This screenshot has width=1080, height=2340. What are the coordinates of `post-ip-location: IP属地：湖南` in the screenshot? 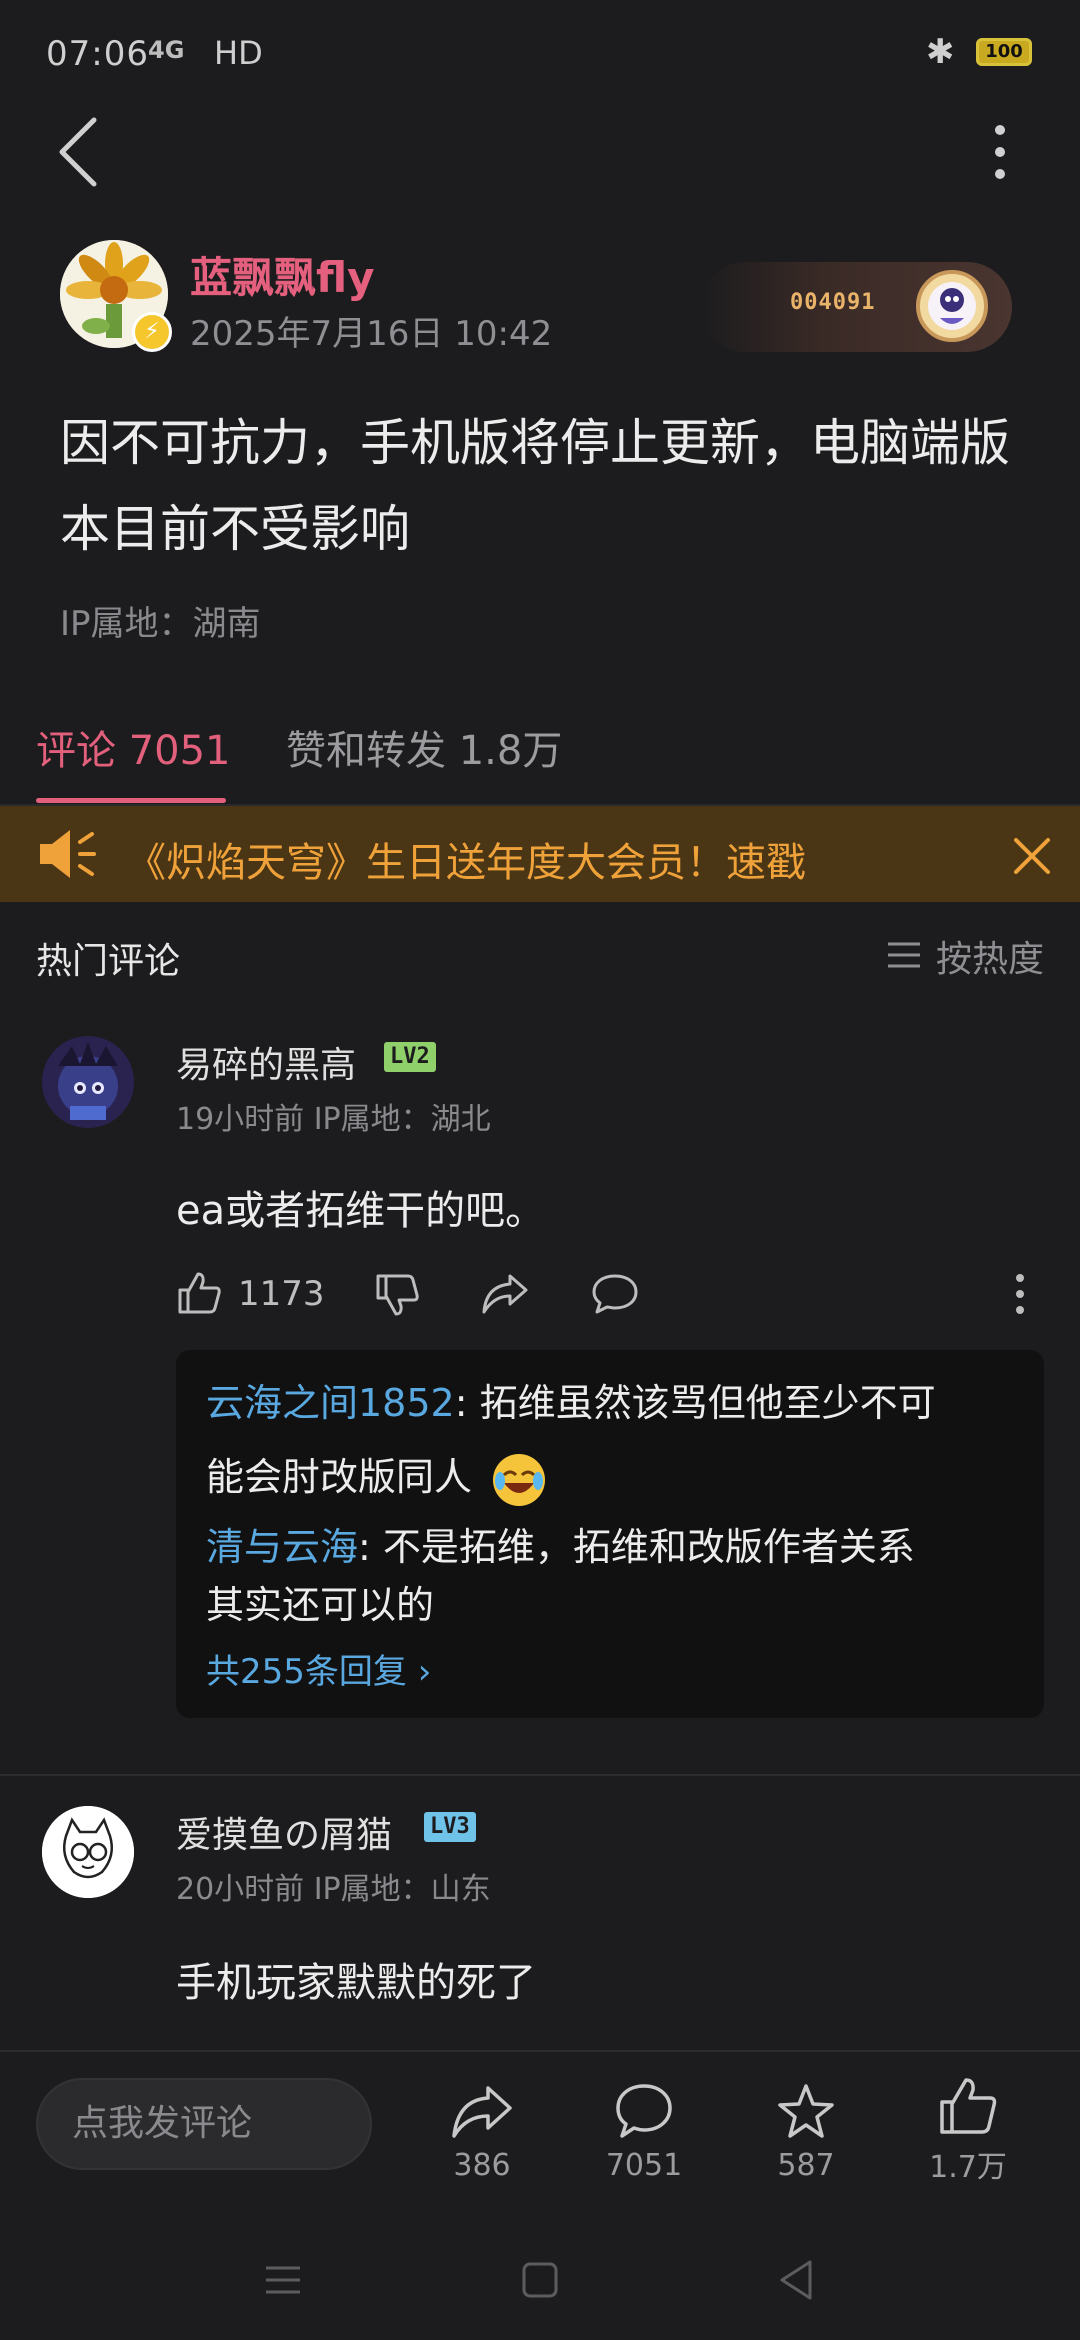 It's located at (160, 624).